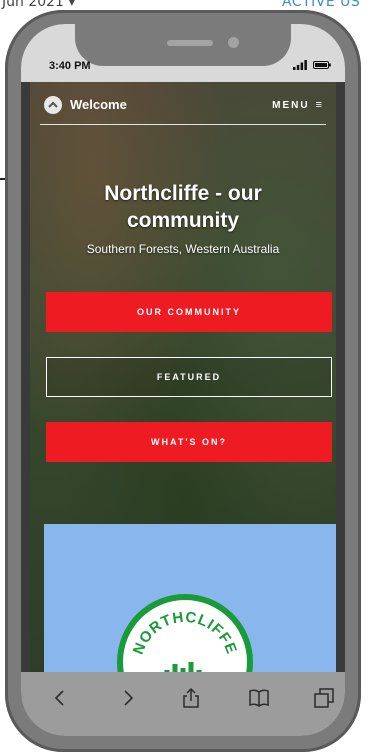 The image size is (374, 754). Describe the element at coordinates (328, 5) in the screenshot. I see `page-active-users-link: ACTIVE US` at that location.